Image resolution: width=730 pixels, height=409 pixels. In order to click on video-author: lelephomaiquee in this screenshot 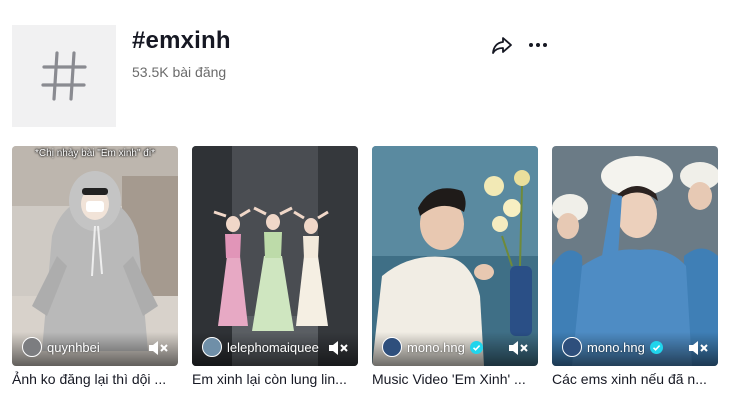, I will do `click(260, 347)`.